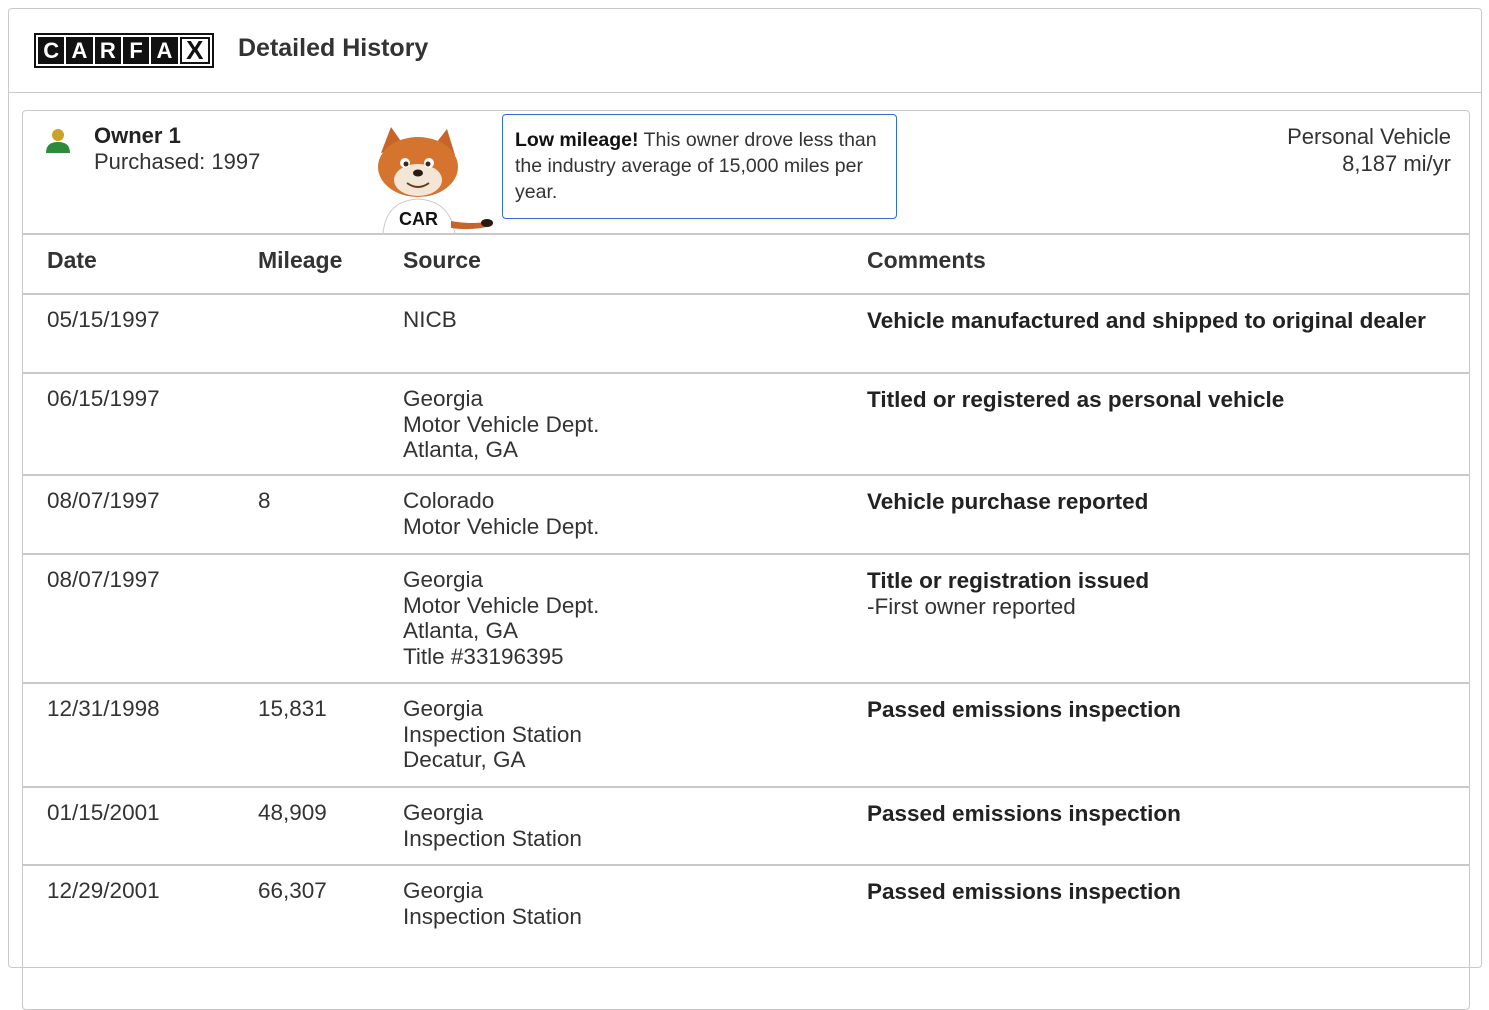 This screenshot has height=1010, width=1489. I want to click on logo-letter-c: C, so click(51, 50).